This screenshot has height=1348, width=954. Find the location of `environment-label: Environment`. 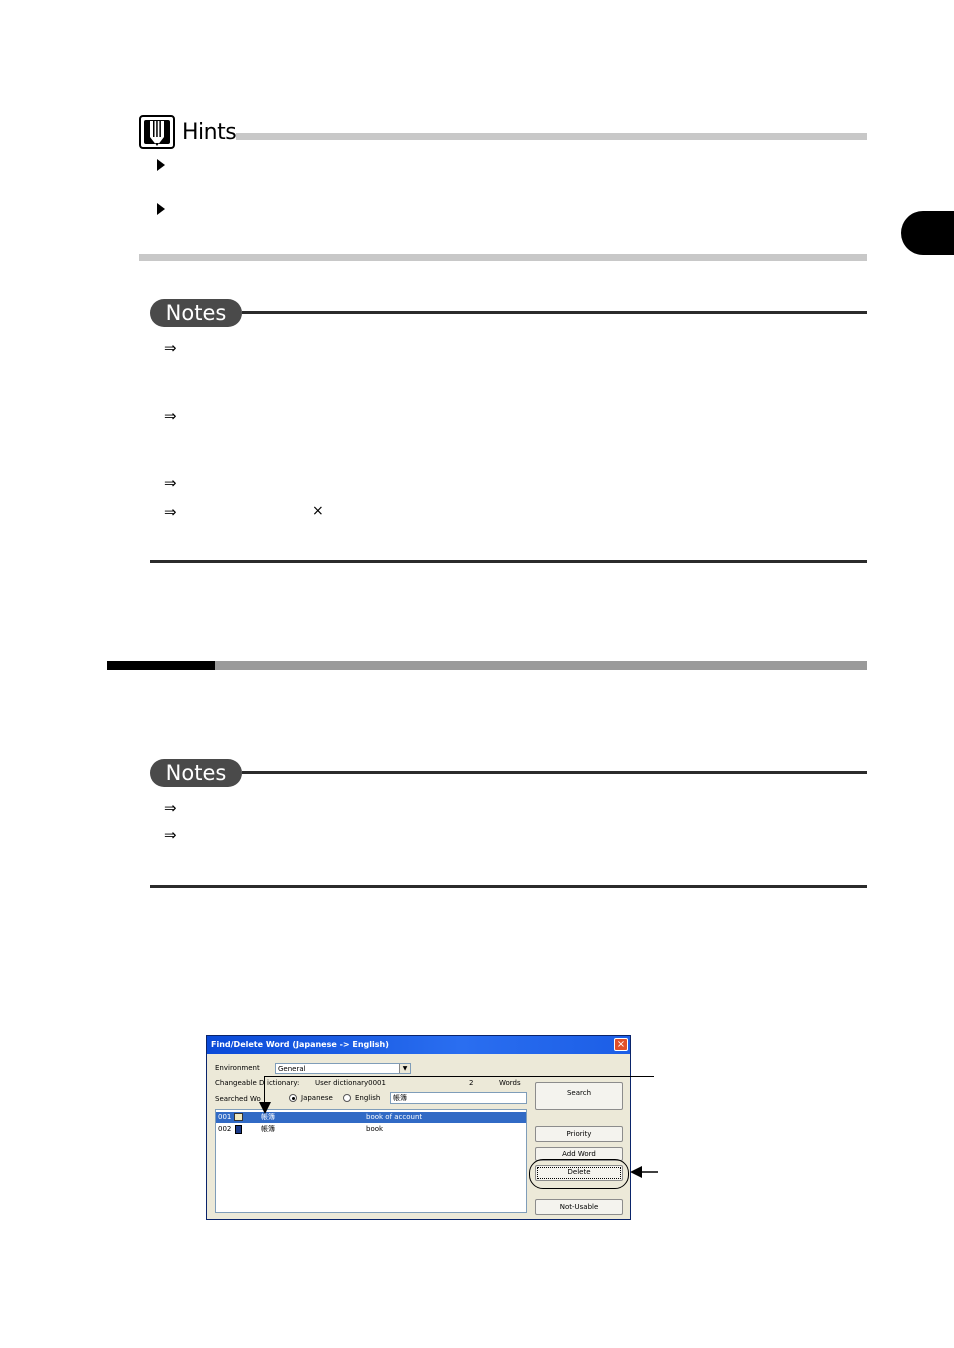

environment-label: Environment is located at coordinates (237, 1068).